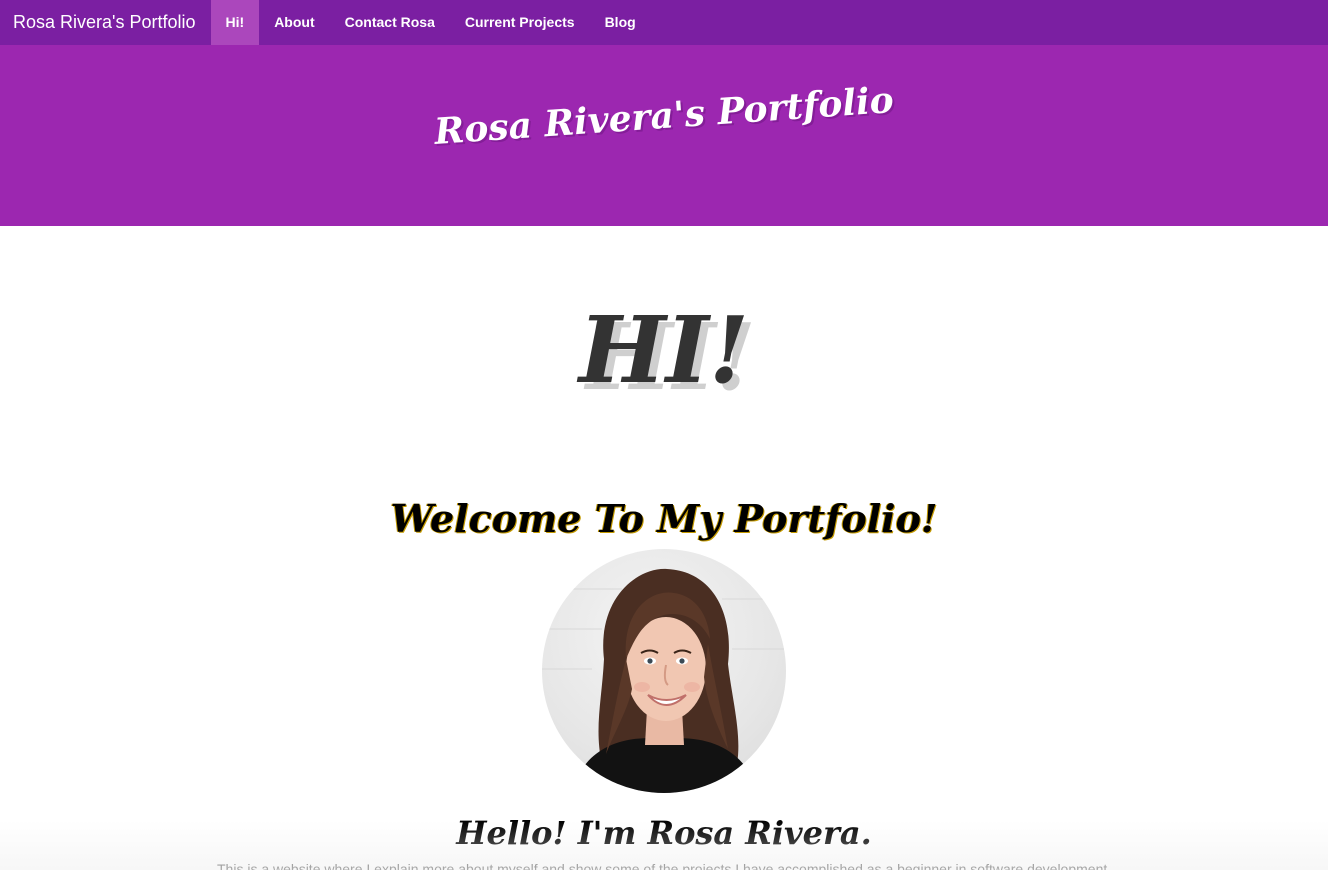 The width and height of the screenshot is (1328, 870). I want to click on nav-item-blog: Blog, so click(620, 22).